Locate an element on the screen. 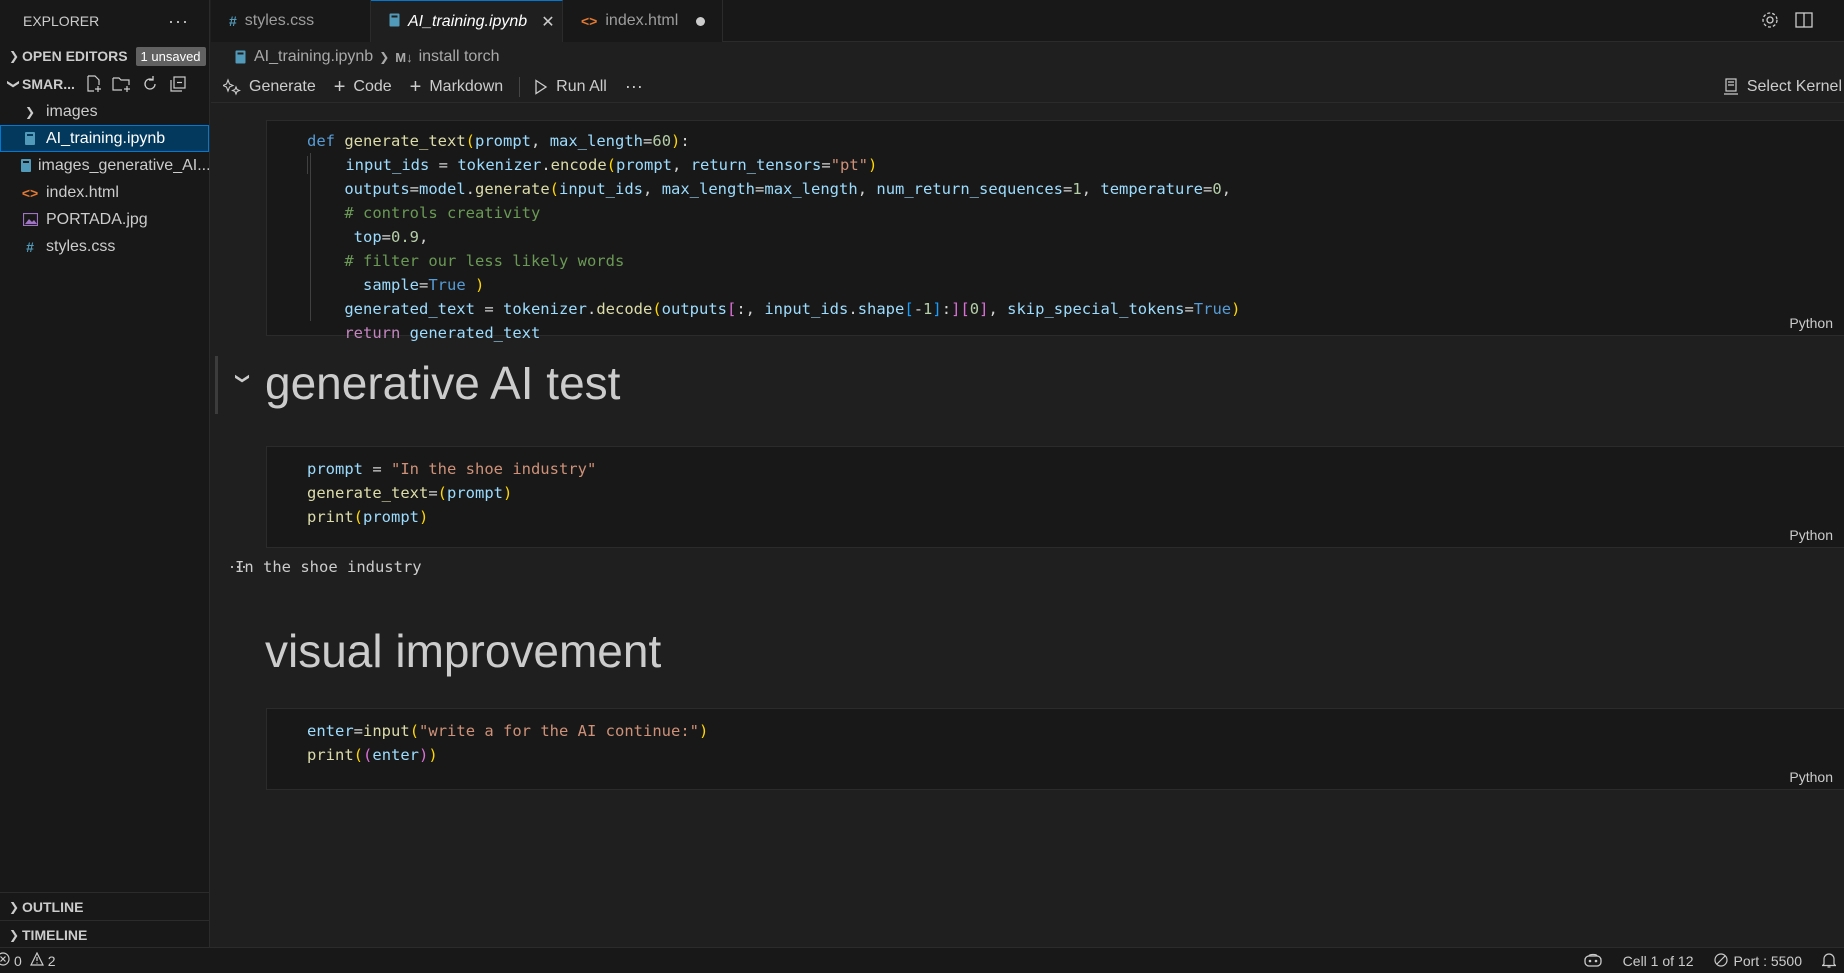 The image size is (1844, 973). warning-icon is located at coordinates (36, 960).